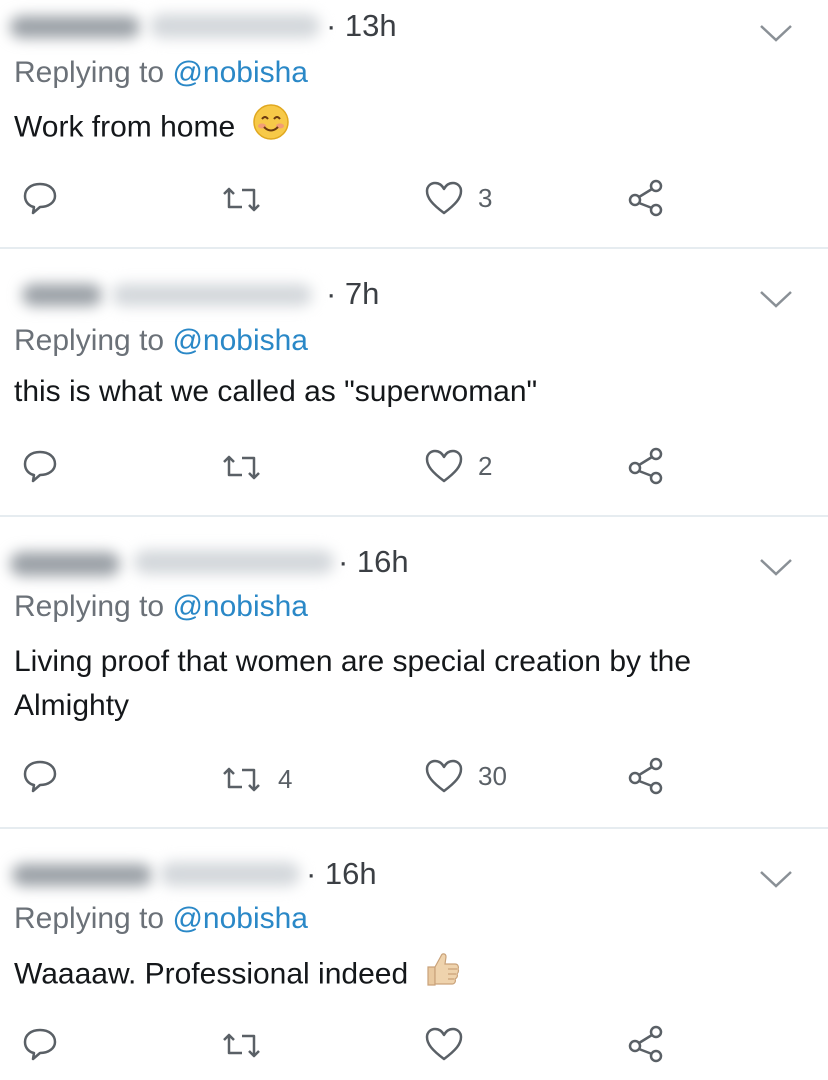  I want to click on like-button: 3, so click(458, 198).